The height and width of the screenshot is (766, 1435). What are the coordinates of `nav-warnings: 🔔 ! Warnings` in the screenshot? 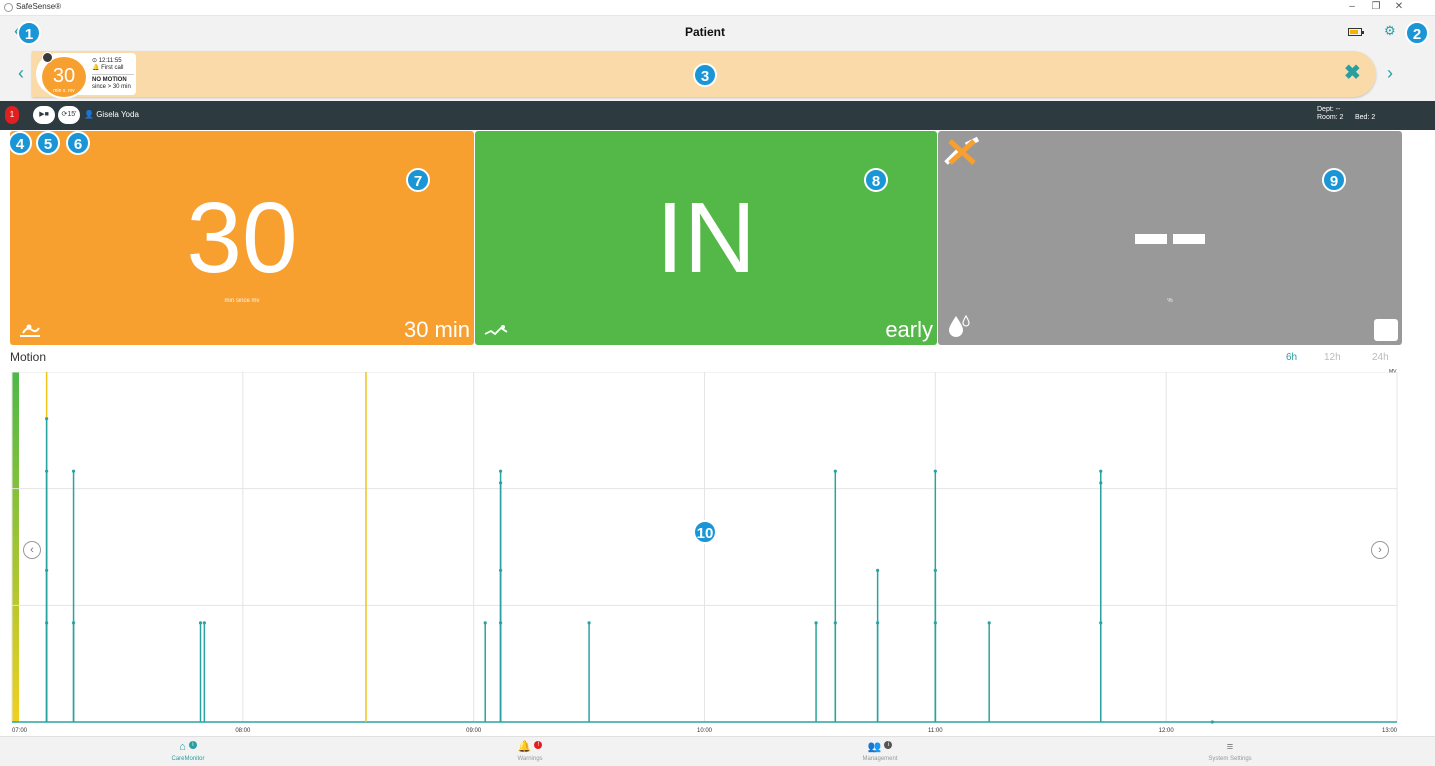 It's located at (530, 751).